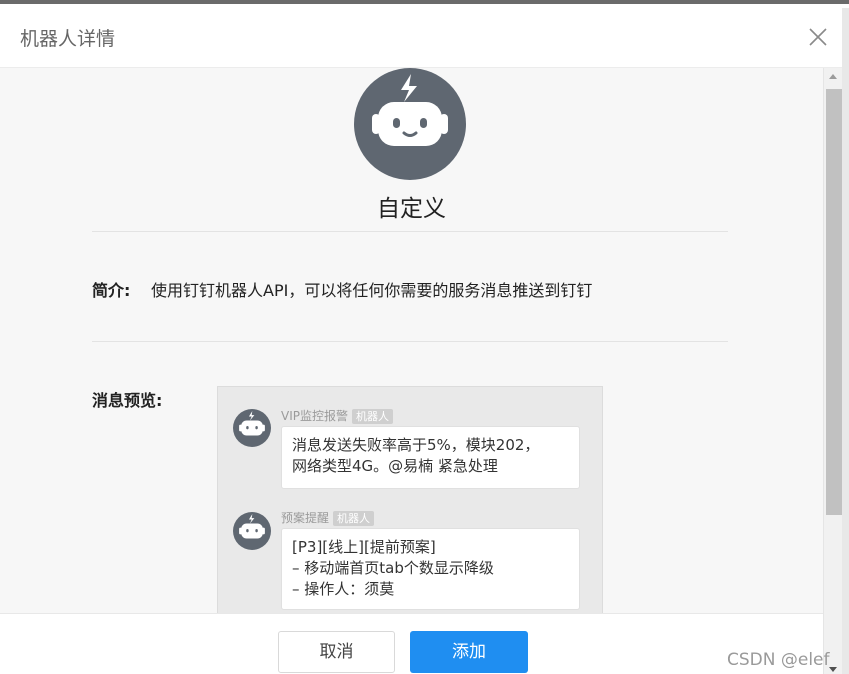 The width and height of the screenshot is (849, 674). What do you see at coordinates (372, 290) in the screenshot?
I see `intro-text: 使用钉钉机器人API，可以将任何你需要的服务消息推送到钉钉` at bounding box center [372, 290].